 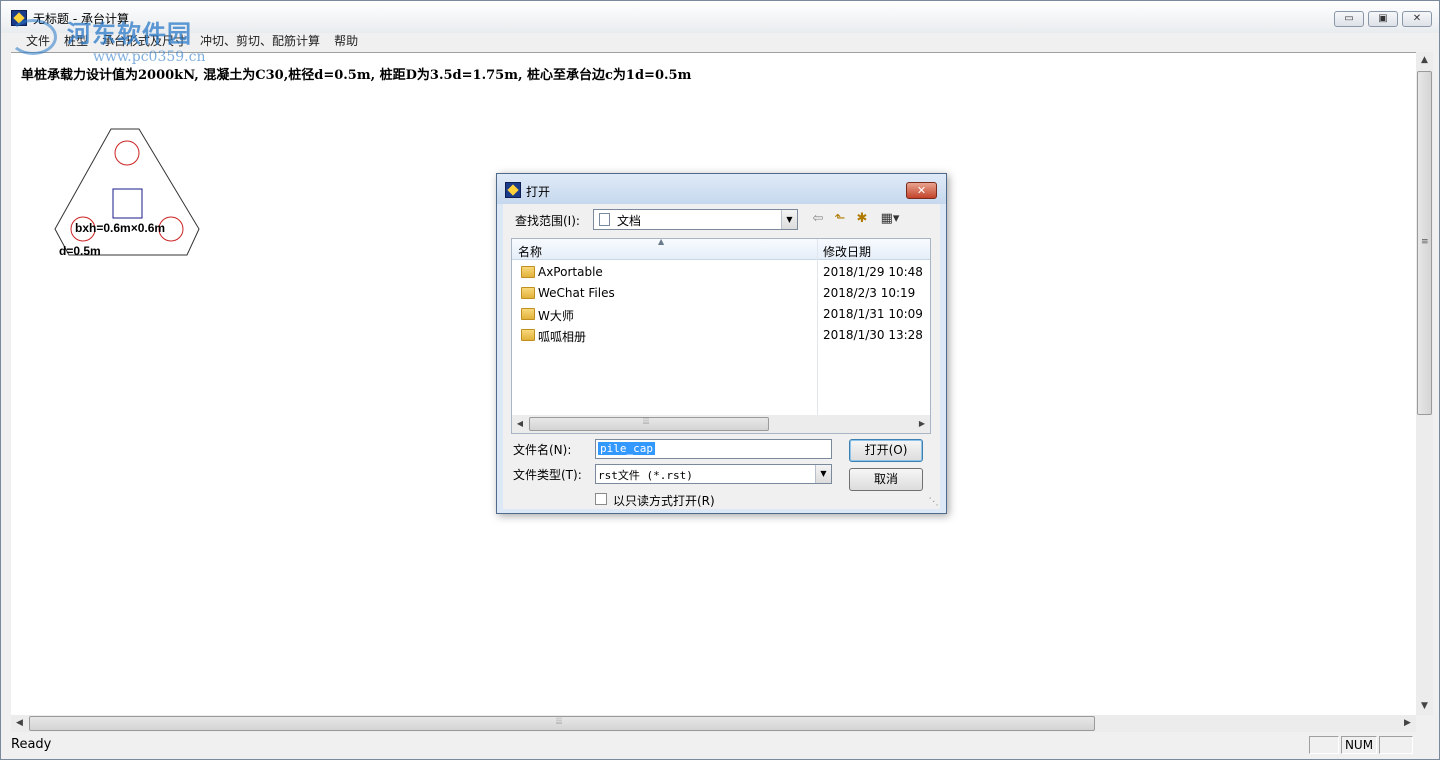 What do you see at coordinates (542, 450) in the screenshot?
I see `filename-label: 文件名(N):` at bounding box center [542, 450].